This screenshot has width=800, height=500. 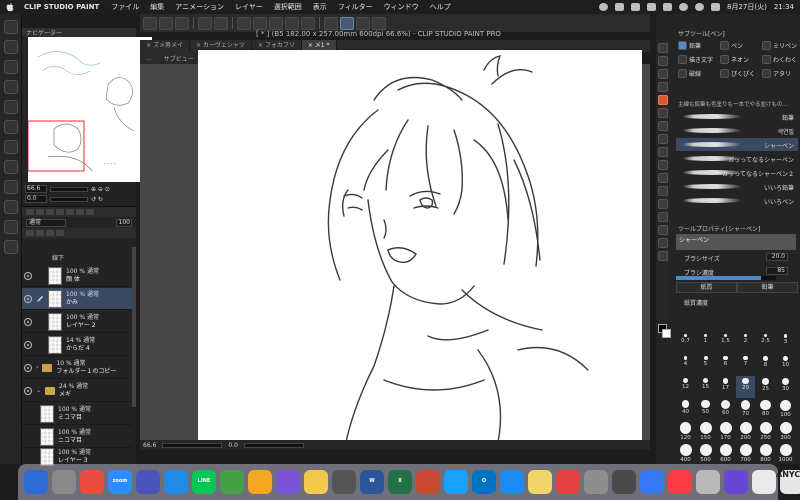 What do you see at coordinates (401, 7) in the screenshot?
I see `menu-window: ウィンドウ` at bounding box center [401, 7].